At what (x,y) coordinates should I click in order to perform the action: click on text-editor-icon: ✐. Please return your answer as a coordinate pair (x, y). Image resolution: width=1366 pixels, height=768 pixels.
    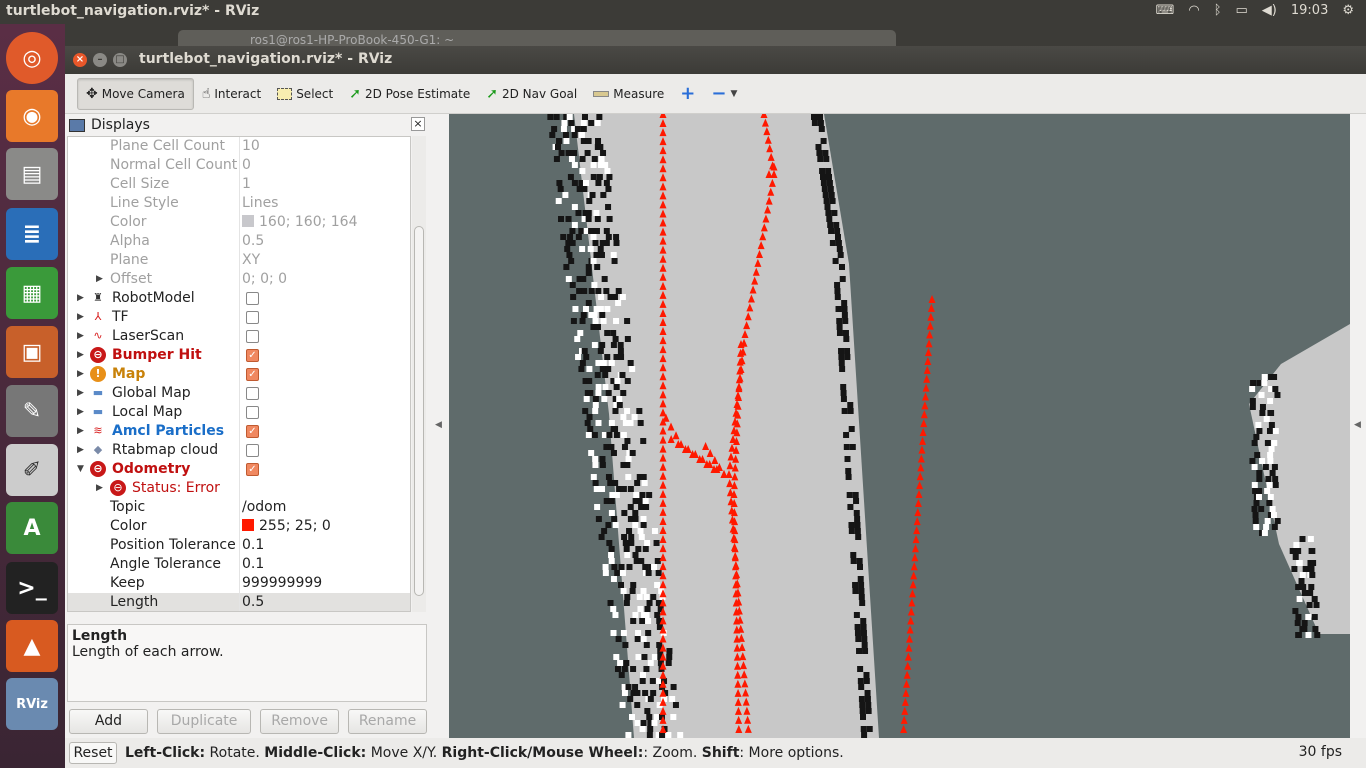
    Looking at the image, I should click on (32, 470).